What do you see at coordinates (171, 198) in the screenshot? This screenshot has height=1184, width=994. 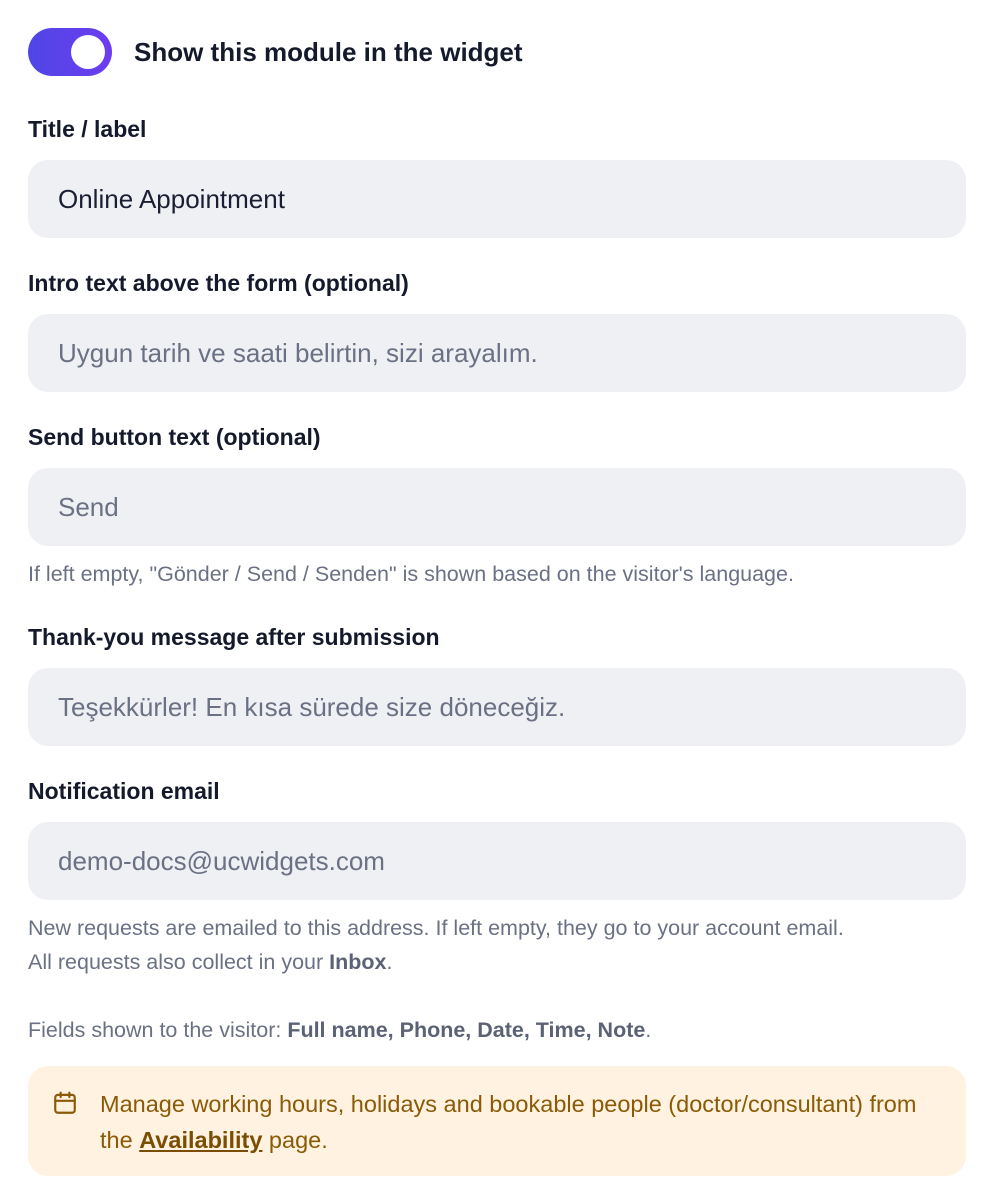 I see `title-input-value: Online Appointment` at bounding box center [171, 198].